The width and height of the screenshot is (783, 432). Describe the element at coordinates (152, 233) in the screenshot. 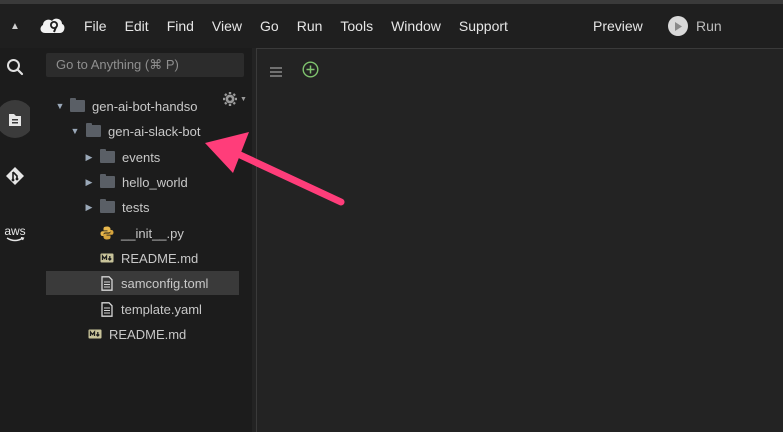

I see `tree-item-label: __init__.py` at that location.